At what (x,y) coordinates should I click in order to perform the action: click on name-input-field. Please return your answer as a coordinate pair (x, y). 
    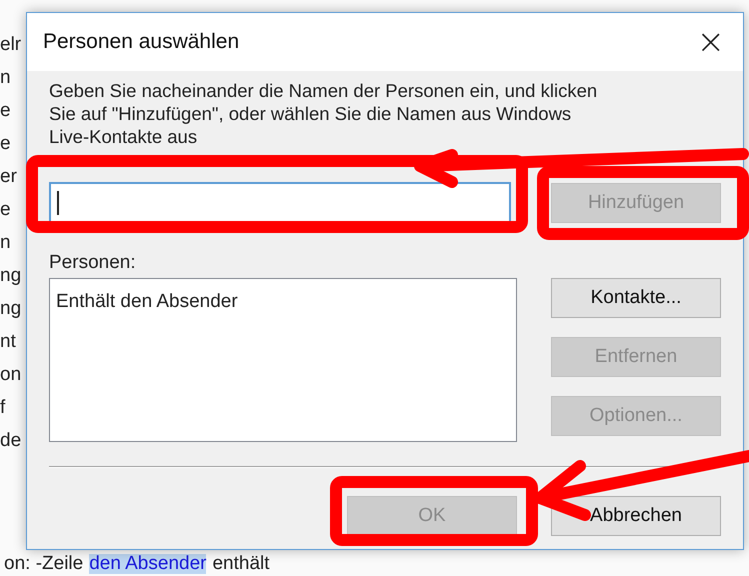
    Looking at the image, I should click on (280, 203).